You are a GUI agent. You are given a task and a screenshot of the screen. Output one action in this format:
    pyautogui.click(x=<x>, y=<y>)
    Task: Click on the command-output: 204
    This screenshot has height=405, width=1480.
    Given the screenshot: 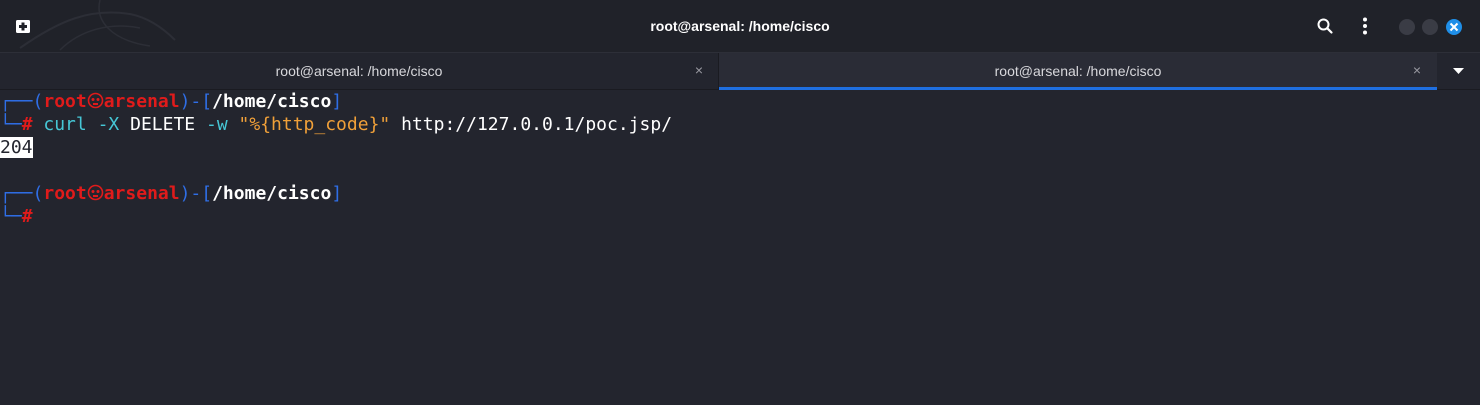 What is the action you would take?
    pyautogui.click(x=16, y=147)
    